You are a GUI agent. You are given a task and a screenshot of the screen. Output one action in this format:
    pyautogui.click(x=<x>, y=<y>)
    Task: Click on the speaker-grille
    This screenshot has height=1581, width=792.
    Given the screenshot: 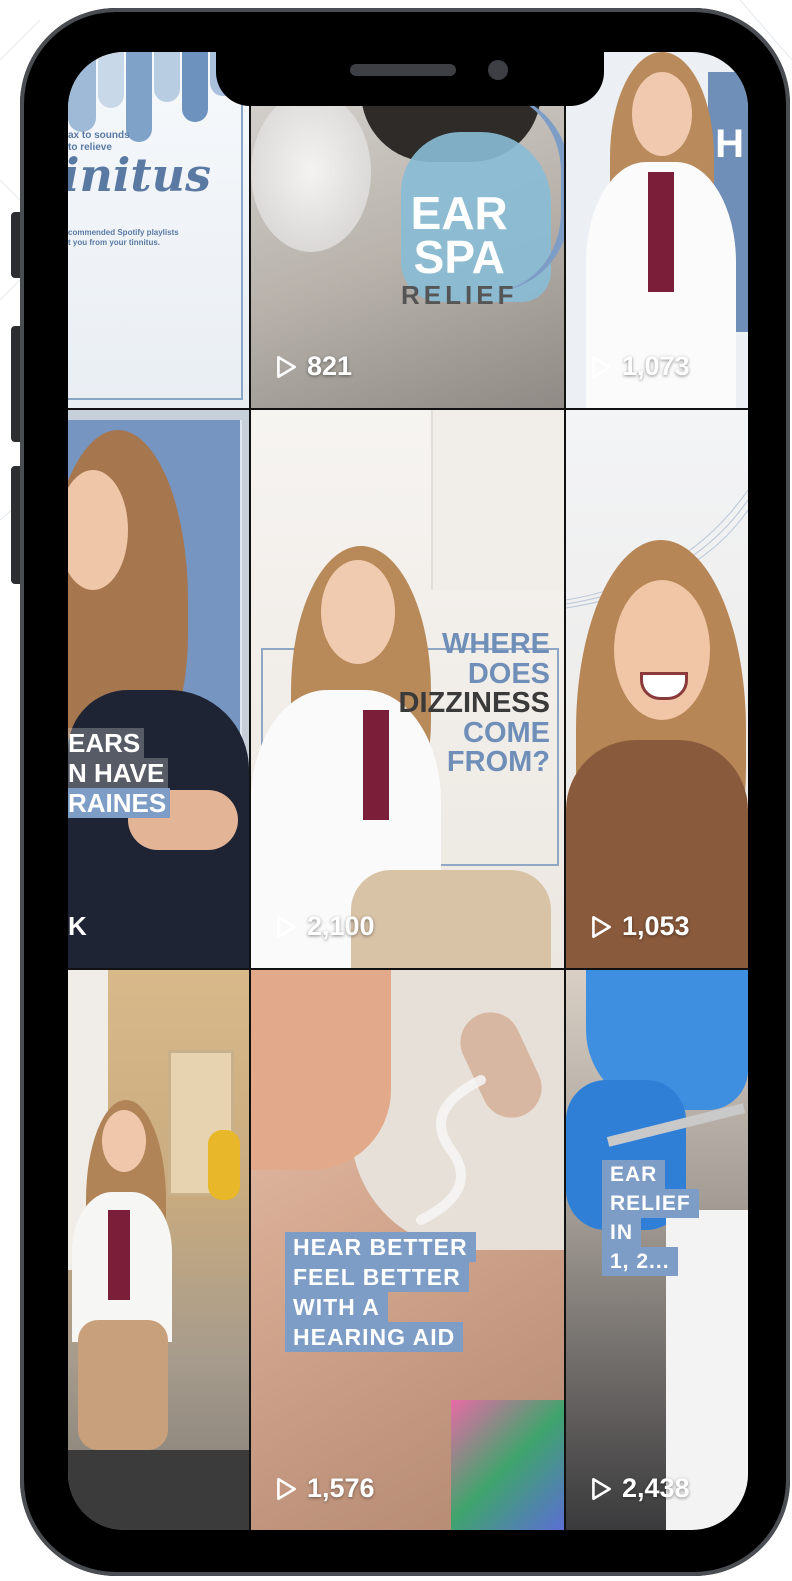 What is the action you would take?
    pyautogui.click(x=403, y=70)
    